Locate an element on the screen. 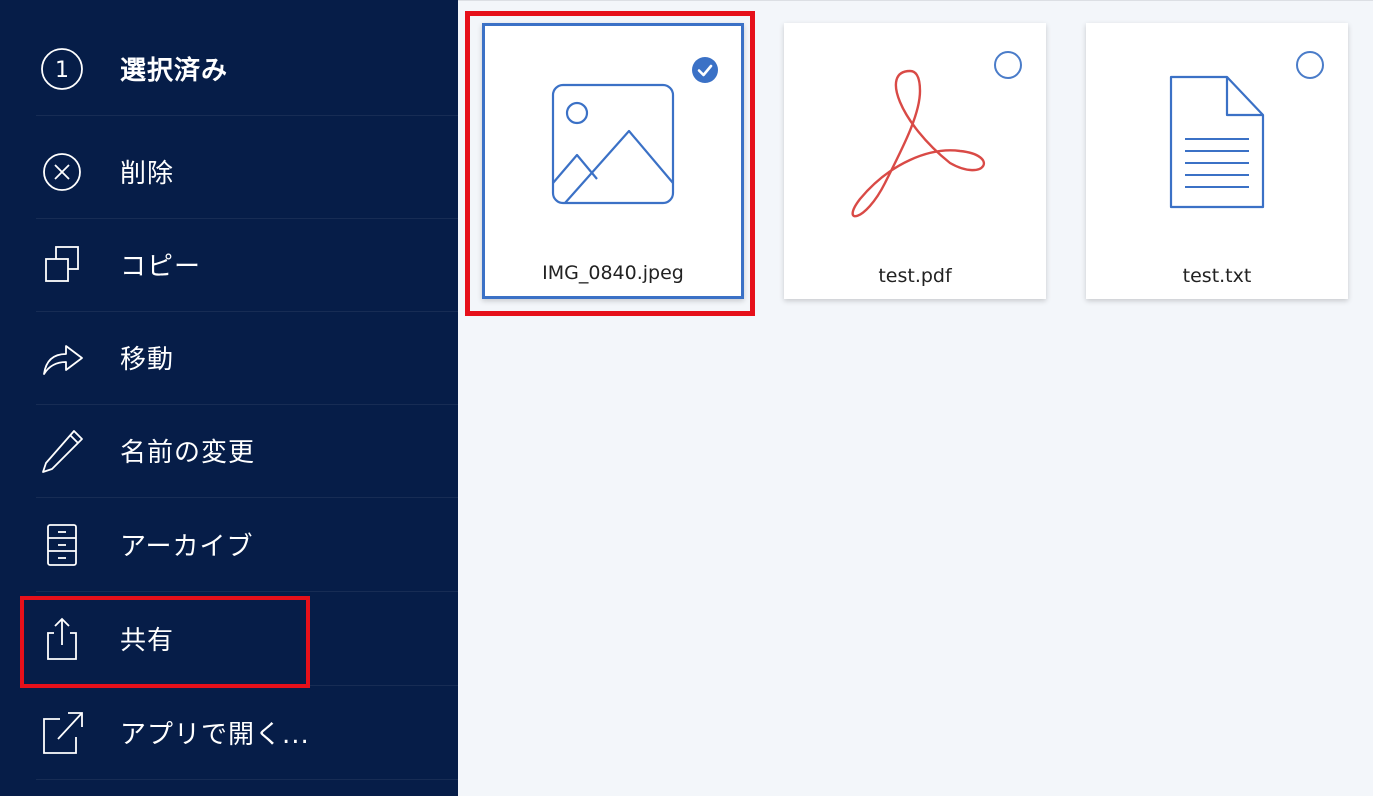 This screenshot has height=796, width=1373. move-button: 移動 is located at coordinates (247, 358).